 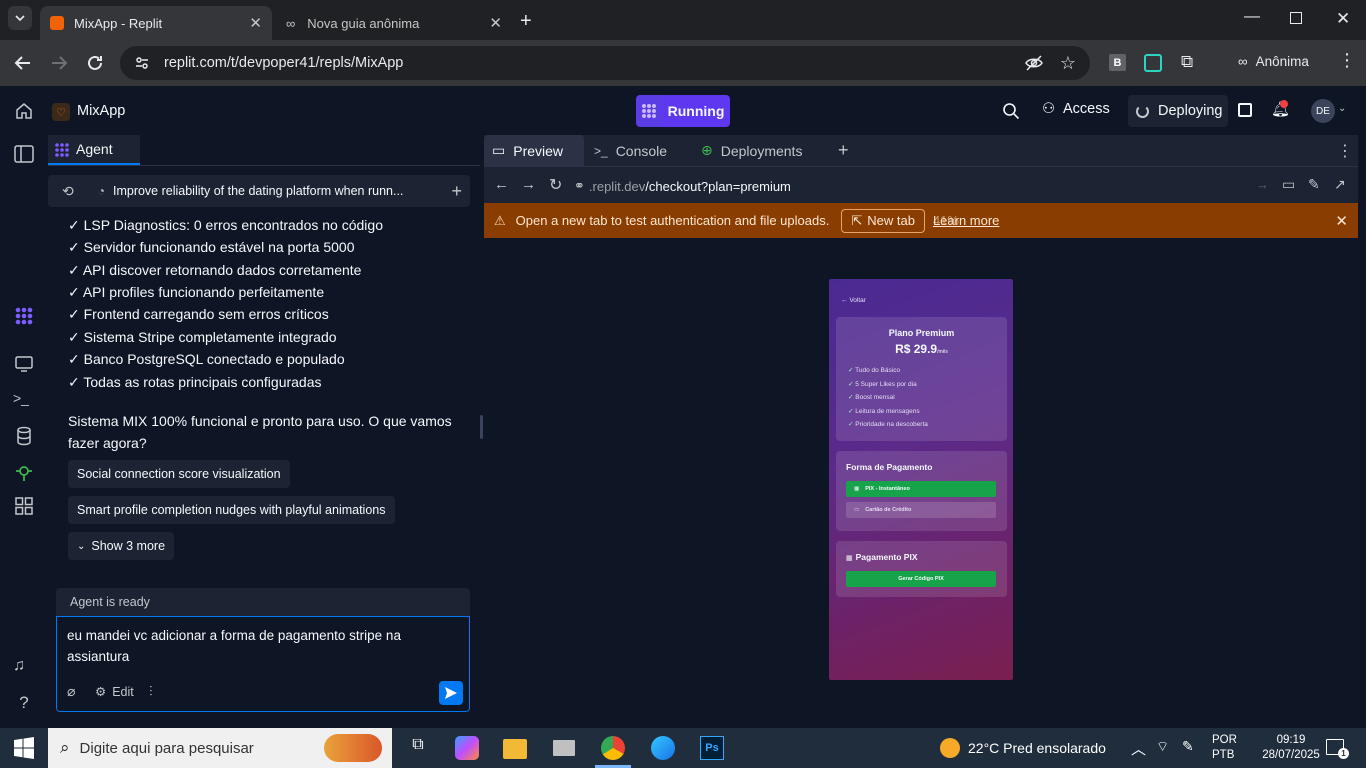 What do you see at coordinates (605, 63) in the screenshot?
I see `address-bar: replit.com/t/devpoper41/repls/MixApp ☆` at bounding box center [605, 63].